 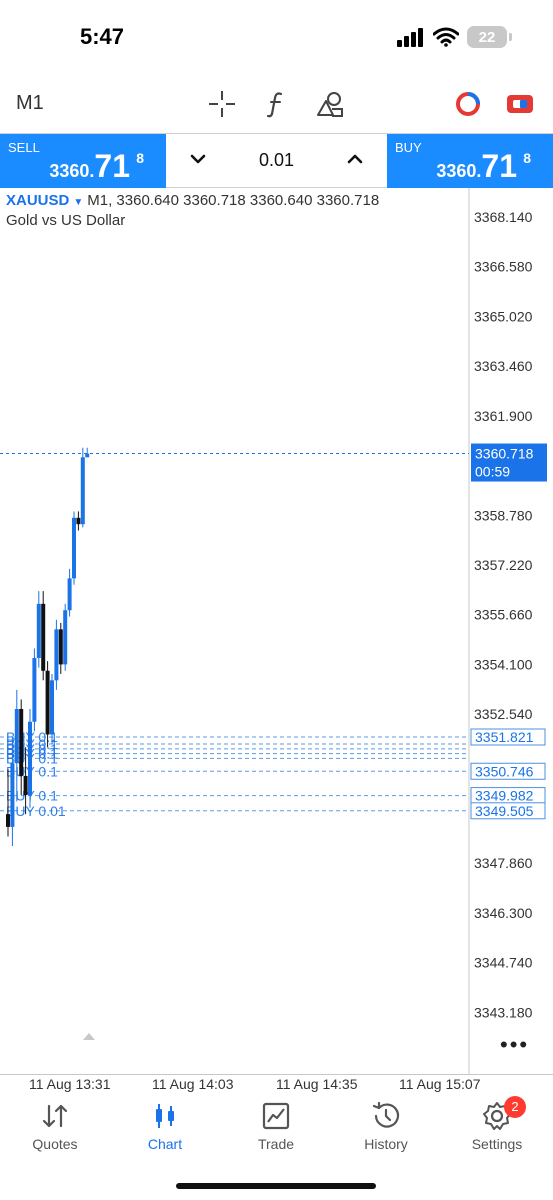 What do you see at coordinates (276, 38) in the screenshot?
I see `status-bar: 5:47 22` at bounding box center [276, 38].